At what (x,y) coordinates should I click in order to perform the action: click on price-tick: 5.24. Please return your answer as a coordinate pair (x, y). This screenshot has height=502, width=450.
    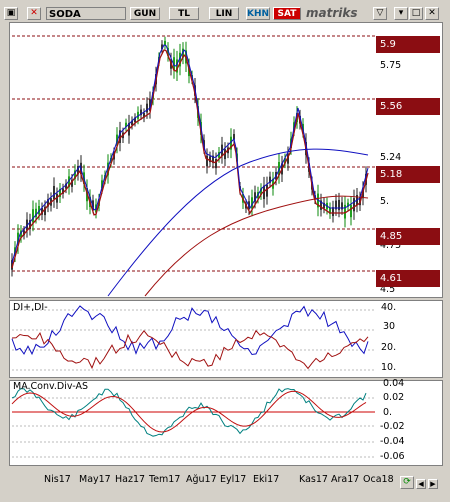
    Looking at the image, I should click on (391, 157).